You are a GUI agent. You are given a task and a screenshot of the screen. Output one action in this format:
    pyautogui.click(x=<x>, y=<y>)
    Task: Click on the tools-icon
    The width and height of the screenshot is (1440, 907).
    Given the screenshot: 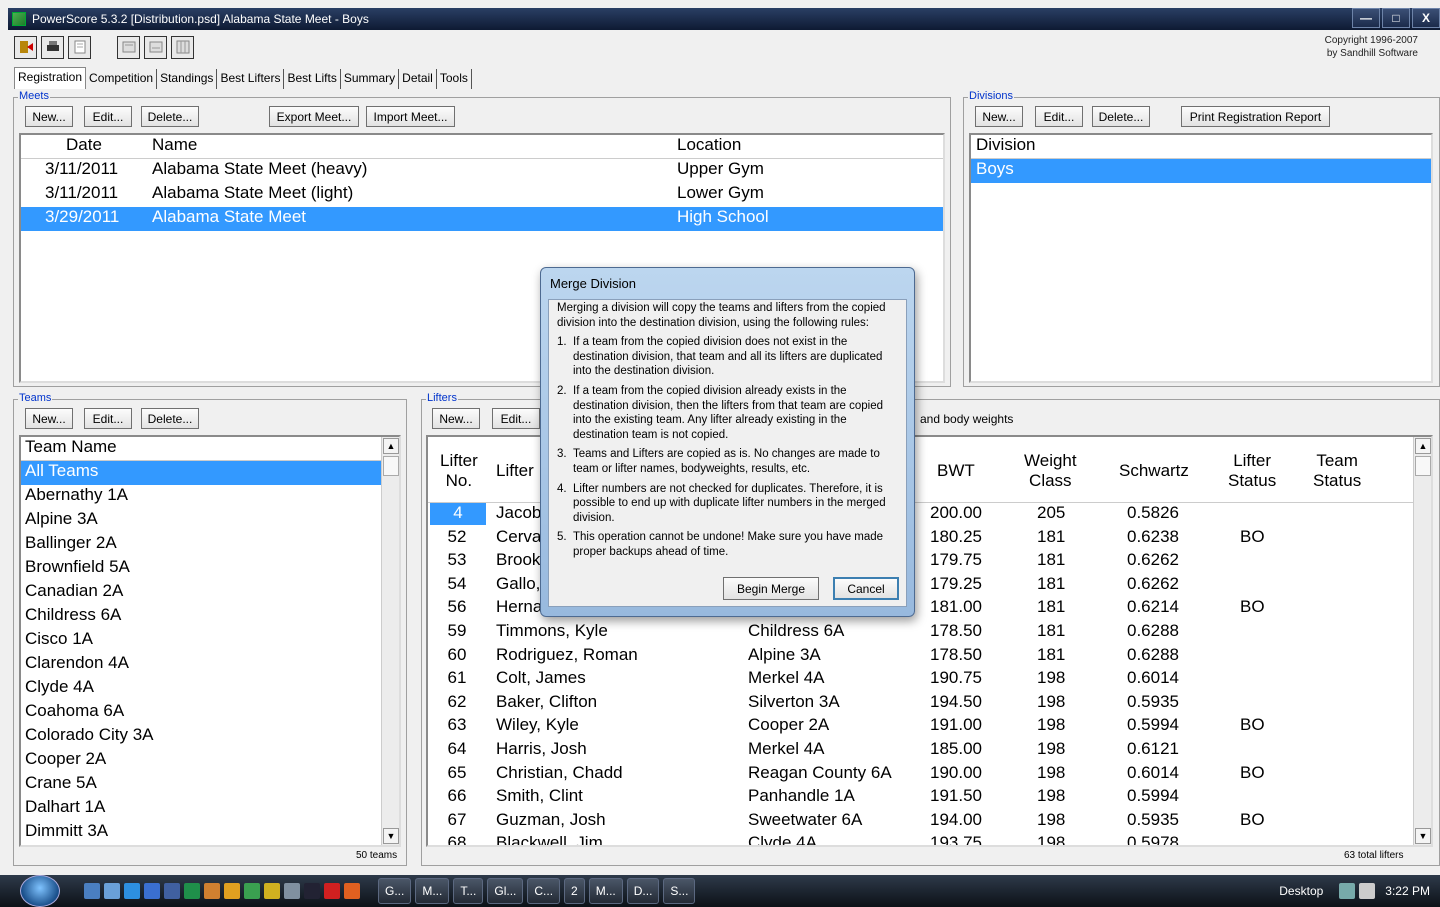 What is the action you would take?
    pyautogui.click(x=272, y=891)
    